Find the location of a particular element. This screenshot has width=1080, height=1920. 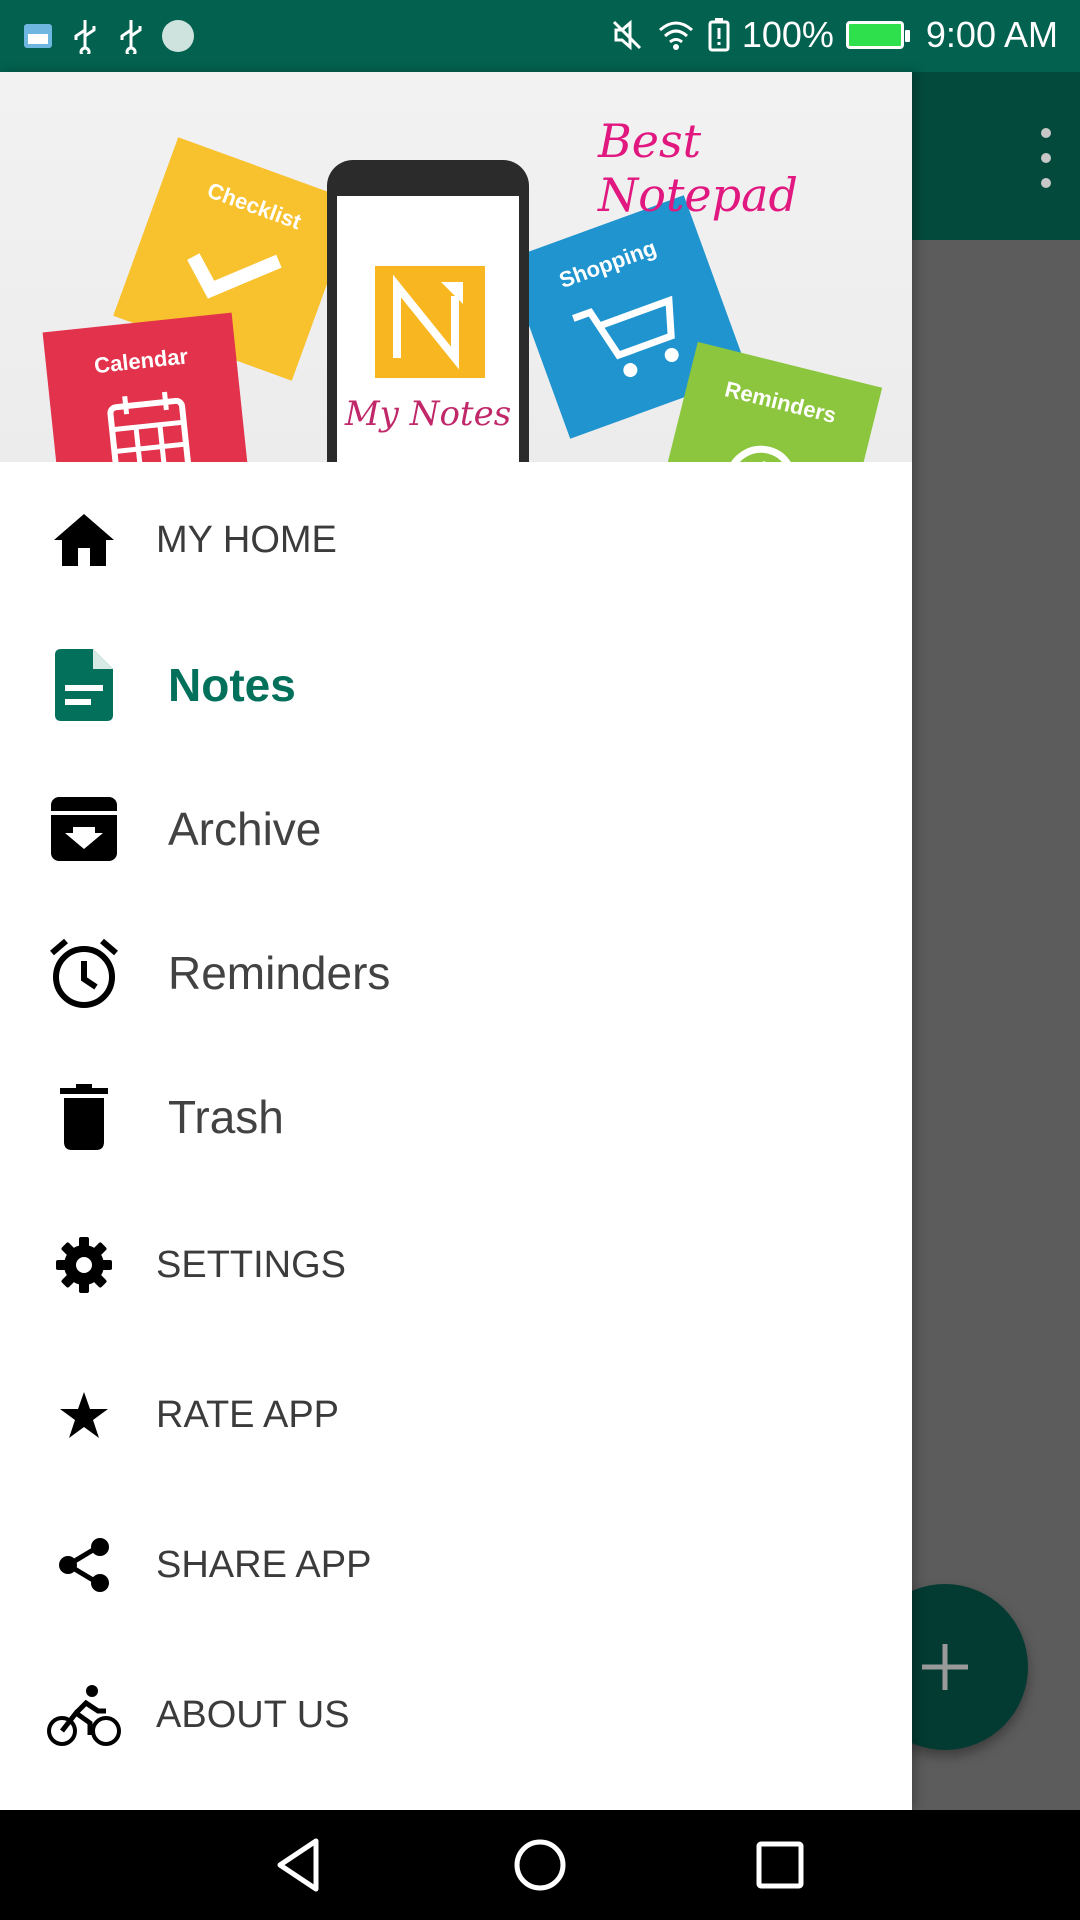

menu-item-about-us: ABOUT US is located at coordinates (456, 1715).